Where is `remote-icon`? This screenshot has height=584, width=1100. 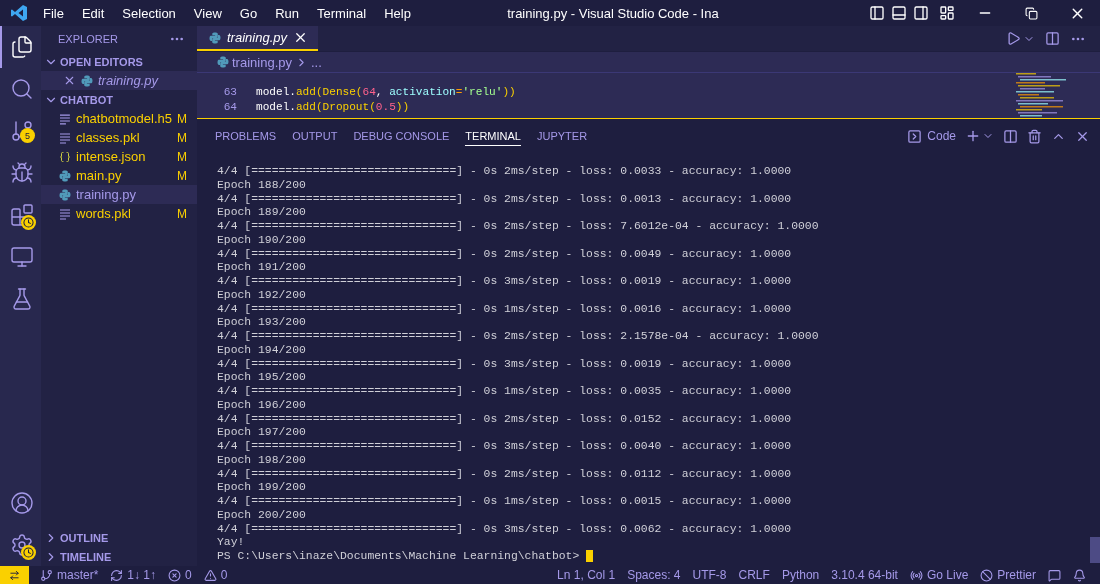 remote-icon is located at coordinates (14, 575).